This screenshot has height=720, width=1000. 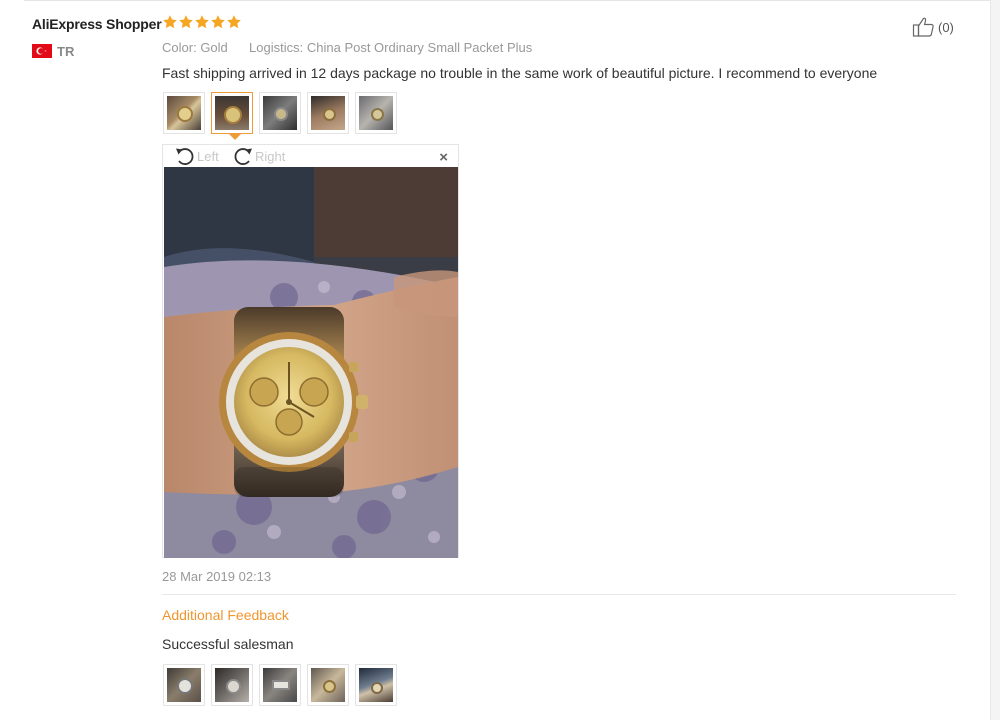 What do you see at coordinates (196, 156) in the screenshot?
I see `rotate-left-button: Left` at bounding box center [196, 156].